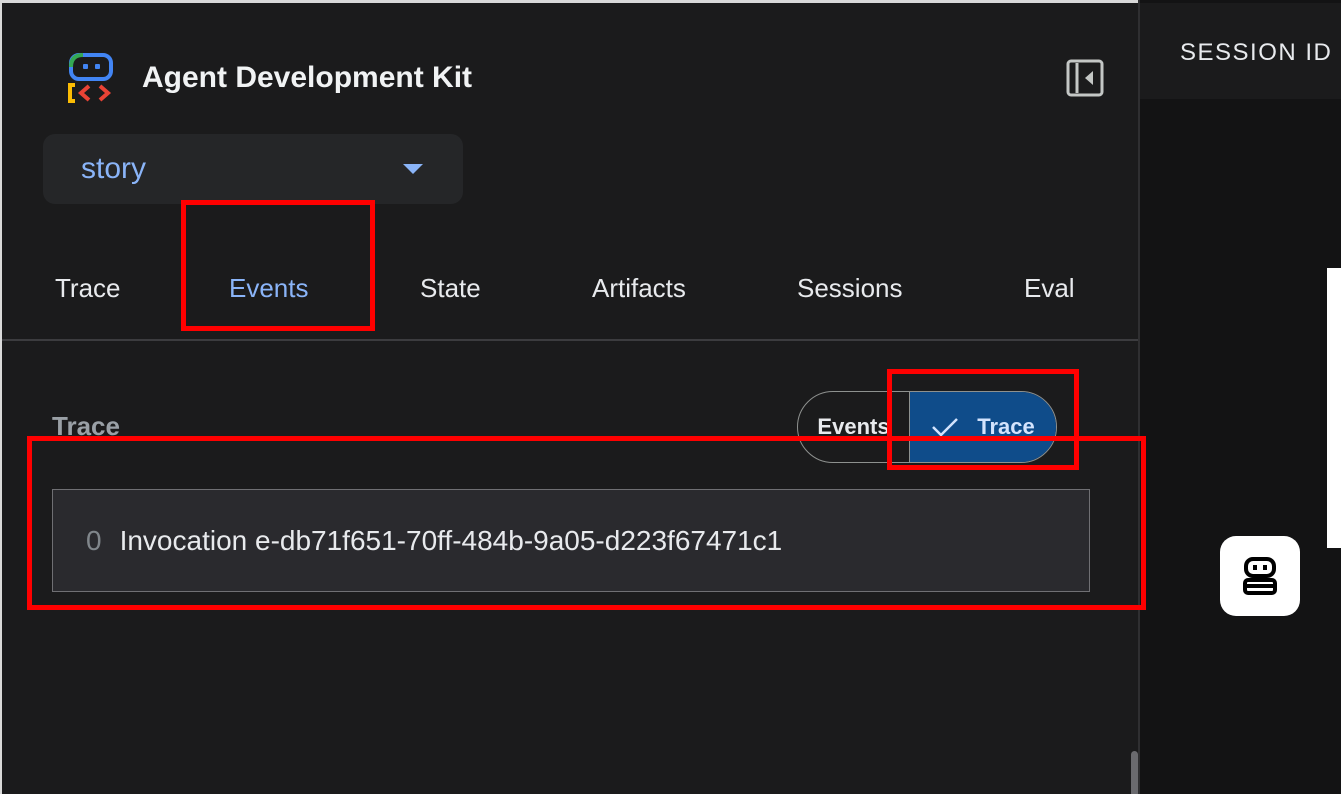 This screenshot has width=1341, height=794. What do you see at coordinates (90, 78) in the screenshot?
I see `adk-logo-icon` at bounding box center [90, 78].